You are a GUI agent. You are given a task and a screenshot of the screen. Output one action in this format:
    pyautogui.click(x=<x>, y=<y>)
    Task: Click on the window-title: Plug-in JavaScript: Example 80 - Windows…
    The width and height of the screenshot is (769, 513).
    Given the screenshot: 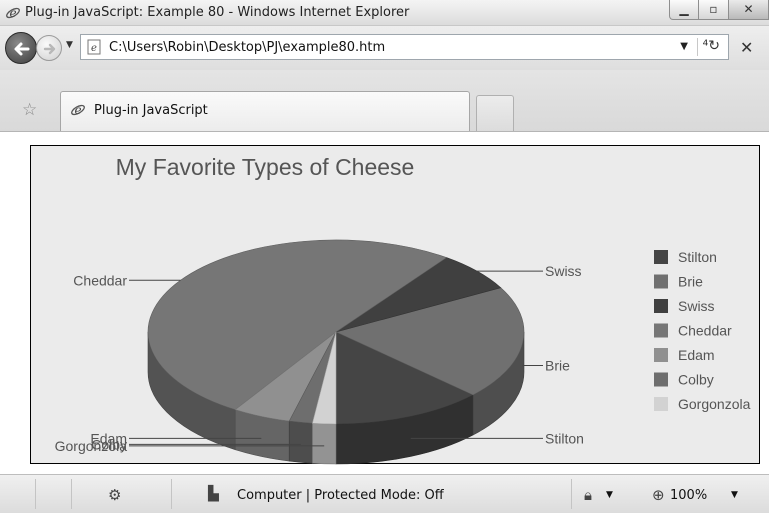 What is the action you would take?
    pyautogui.click(x=217, y=12)
    